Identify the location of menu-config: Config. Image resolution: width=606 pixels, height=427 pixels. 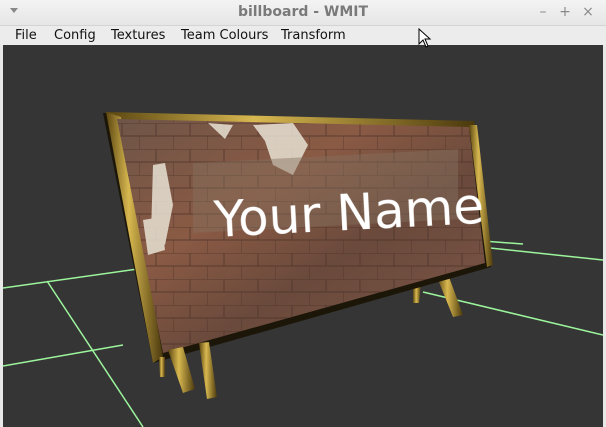
(75, 35).